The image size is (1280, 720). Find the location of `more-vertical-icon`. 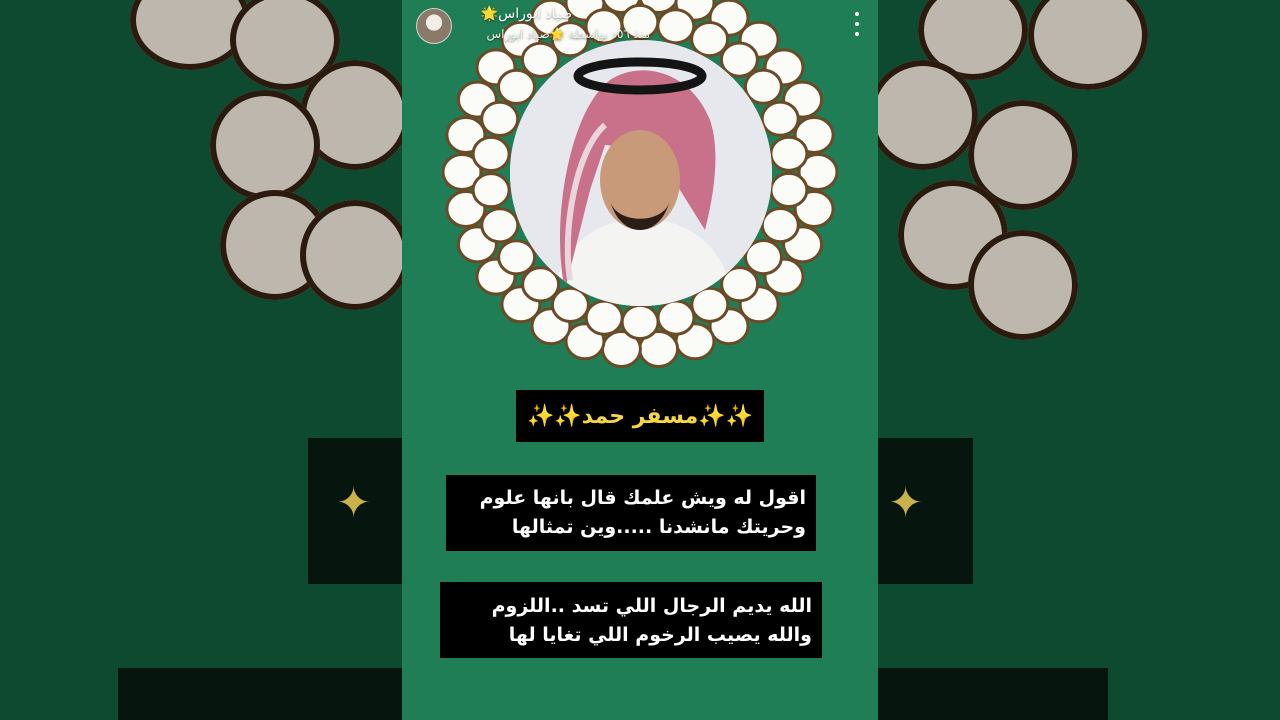

more-vertical-icon is located at coordinates (857, 24).